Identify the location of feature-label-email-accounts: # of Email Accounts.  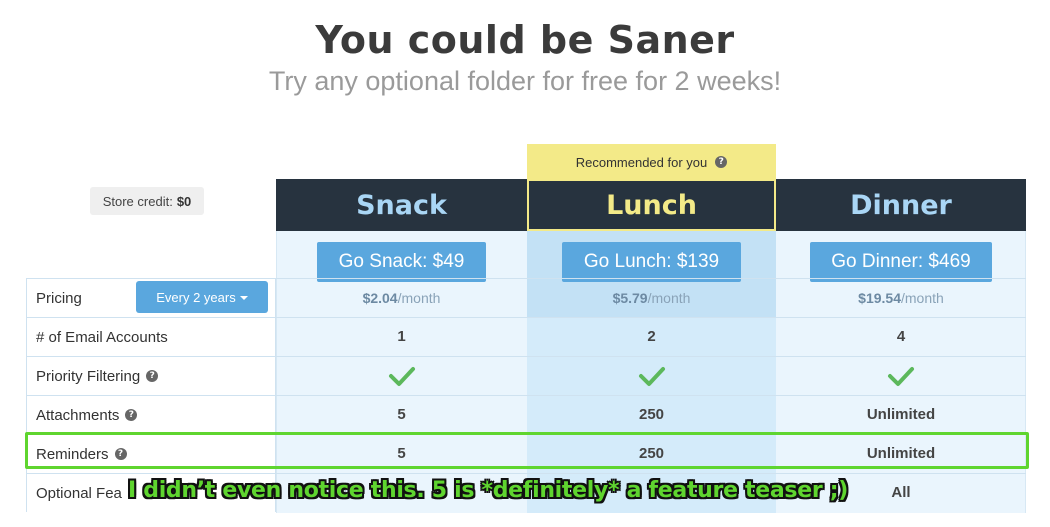
(151, 336).